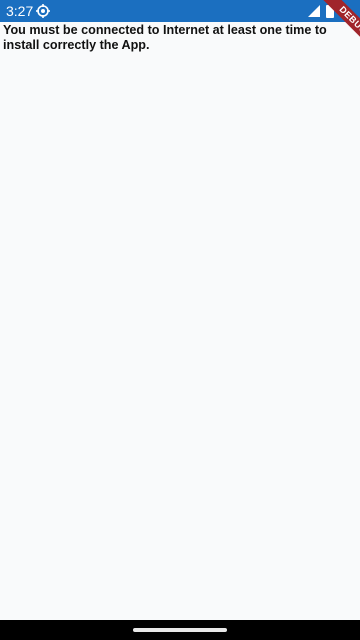 Image resolution: width=360 pixels, height=640 pixels. I want to click on navigation-bar, so click(180, 630).